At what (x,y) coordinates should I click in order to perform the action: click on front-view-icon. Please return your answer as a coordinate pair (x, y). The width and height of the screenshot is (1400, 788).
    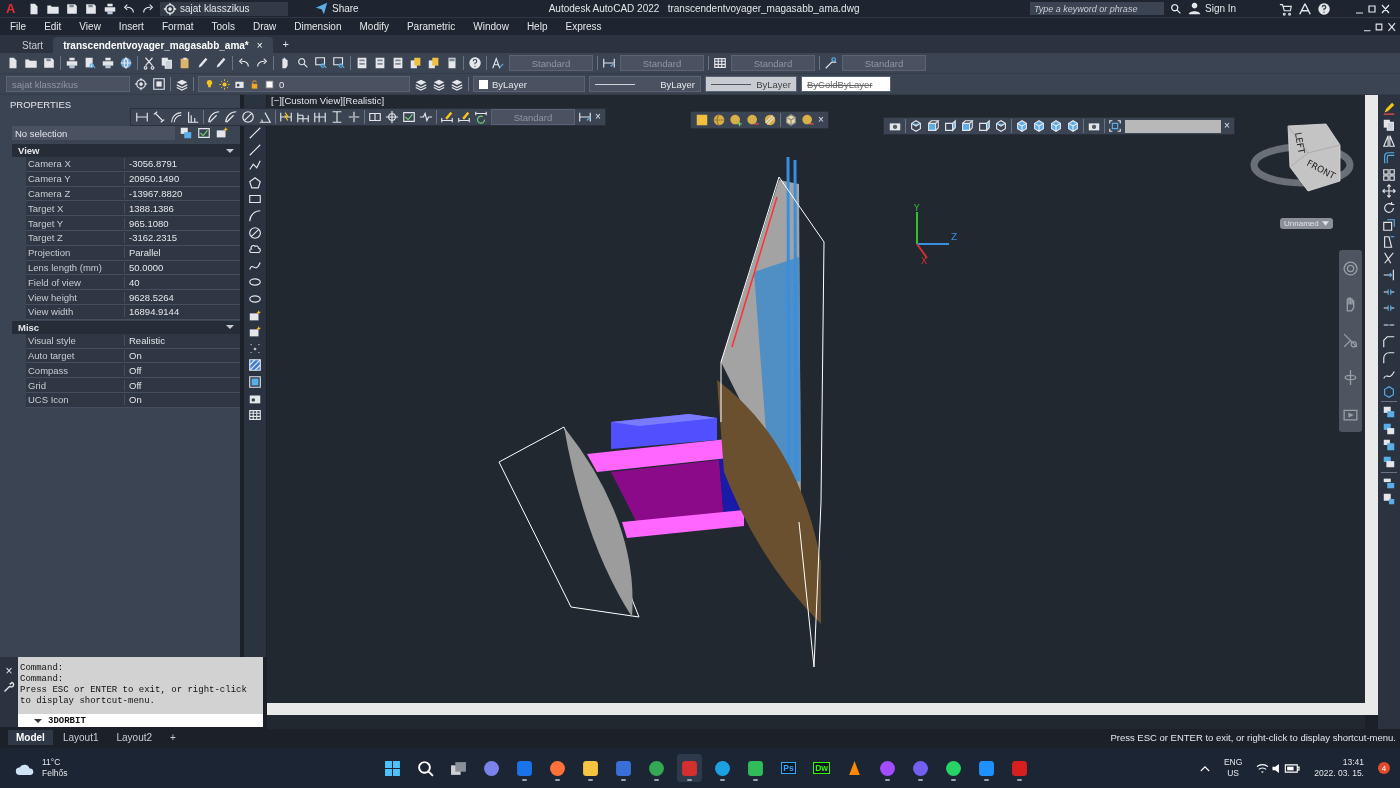
    Looking at the image, I should click on (933, 126).